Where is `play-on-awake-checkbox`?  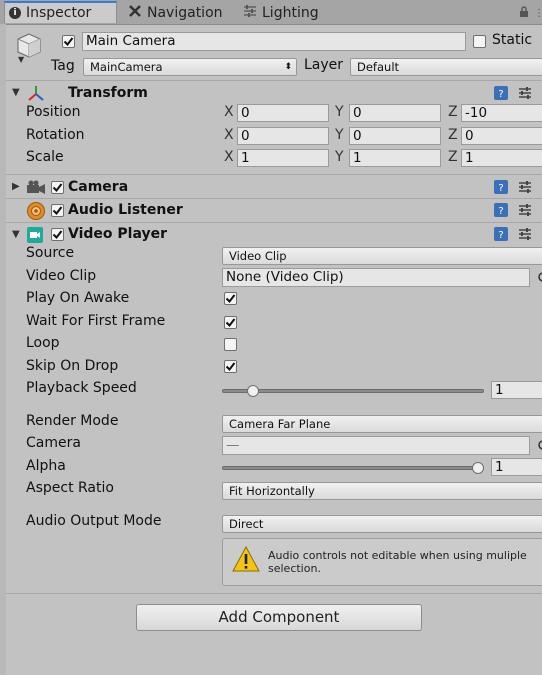
play-on-awake-checkbox is located at coordinates (230, 298).